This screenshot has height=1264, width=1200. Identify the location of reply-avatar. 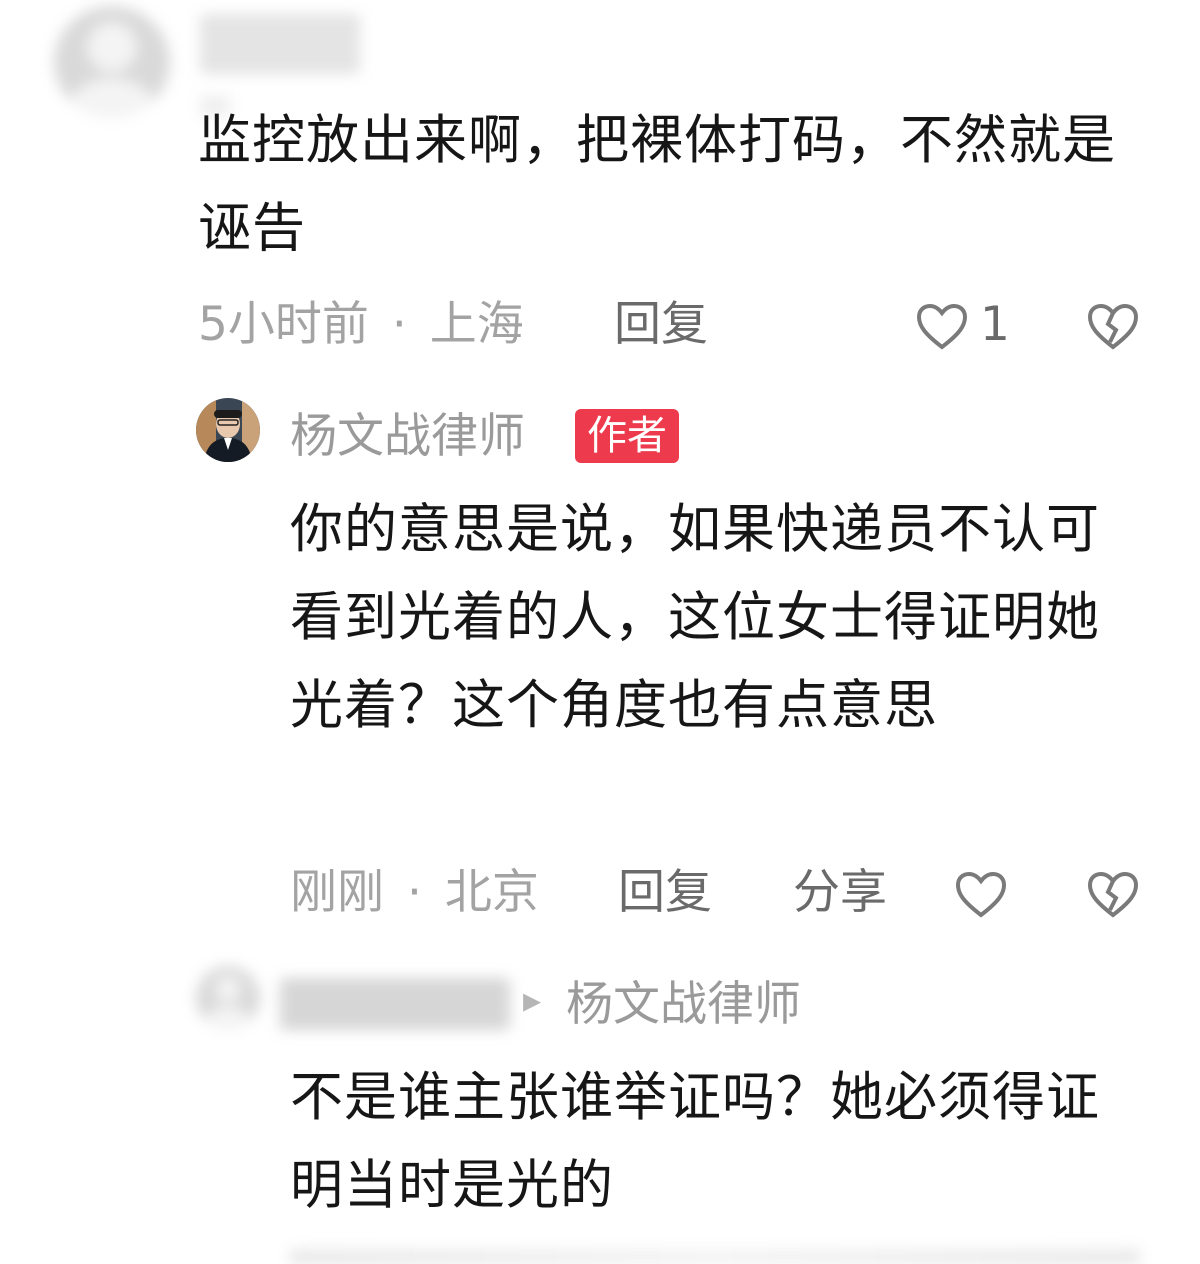
(228, 998).